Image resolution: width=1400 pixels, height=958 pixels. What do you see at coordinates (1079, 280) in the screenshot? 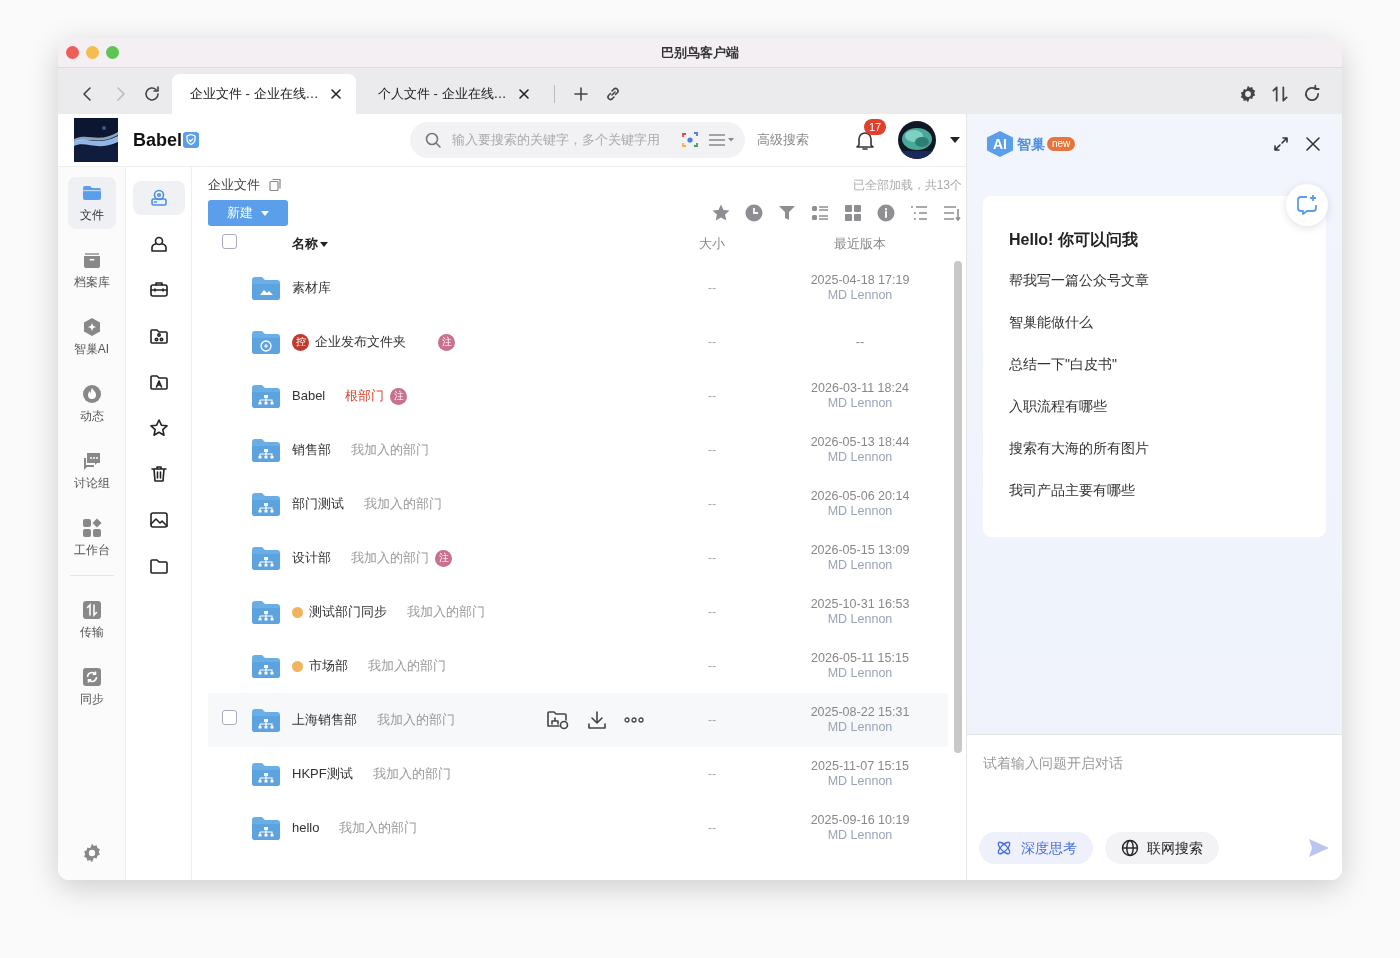
I see `suggestion-link: 帮我写一篇公众号文章` at bounding box center [1079, 280].